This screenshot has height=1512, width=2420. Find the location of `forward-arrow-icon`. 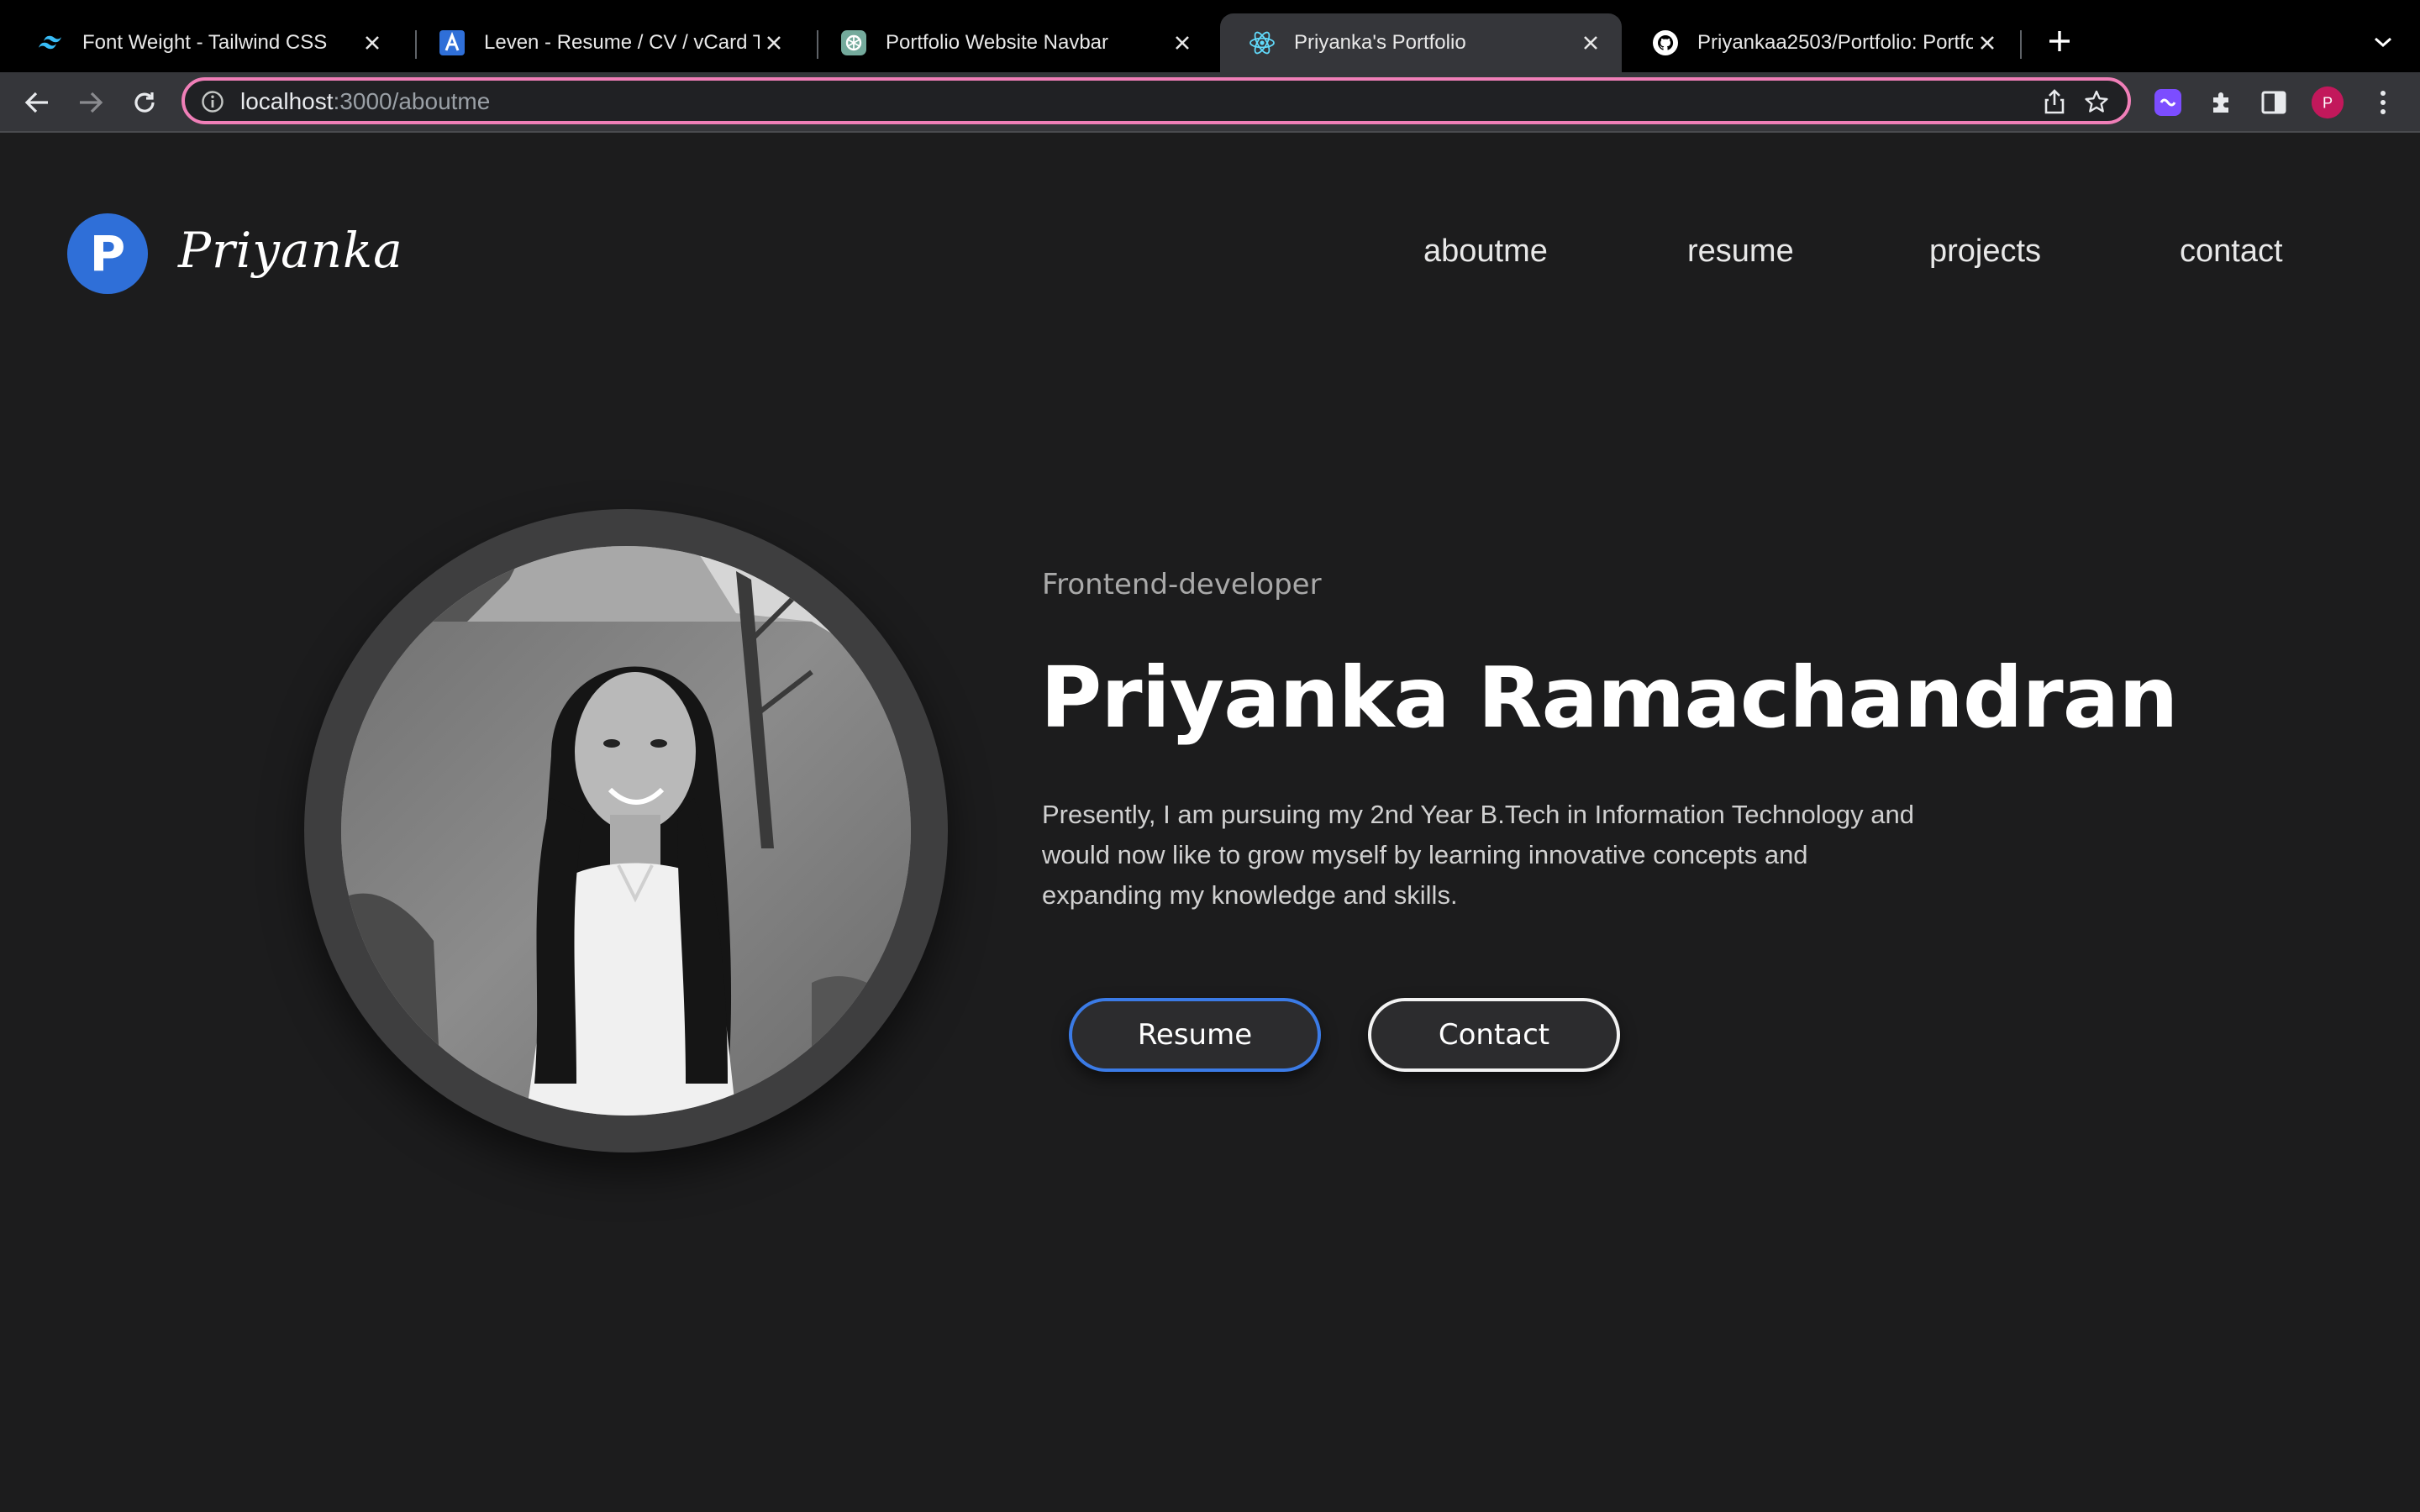

forward-arrow-icon is located at coordinates (91, 102).